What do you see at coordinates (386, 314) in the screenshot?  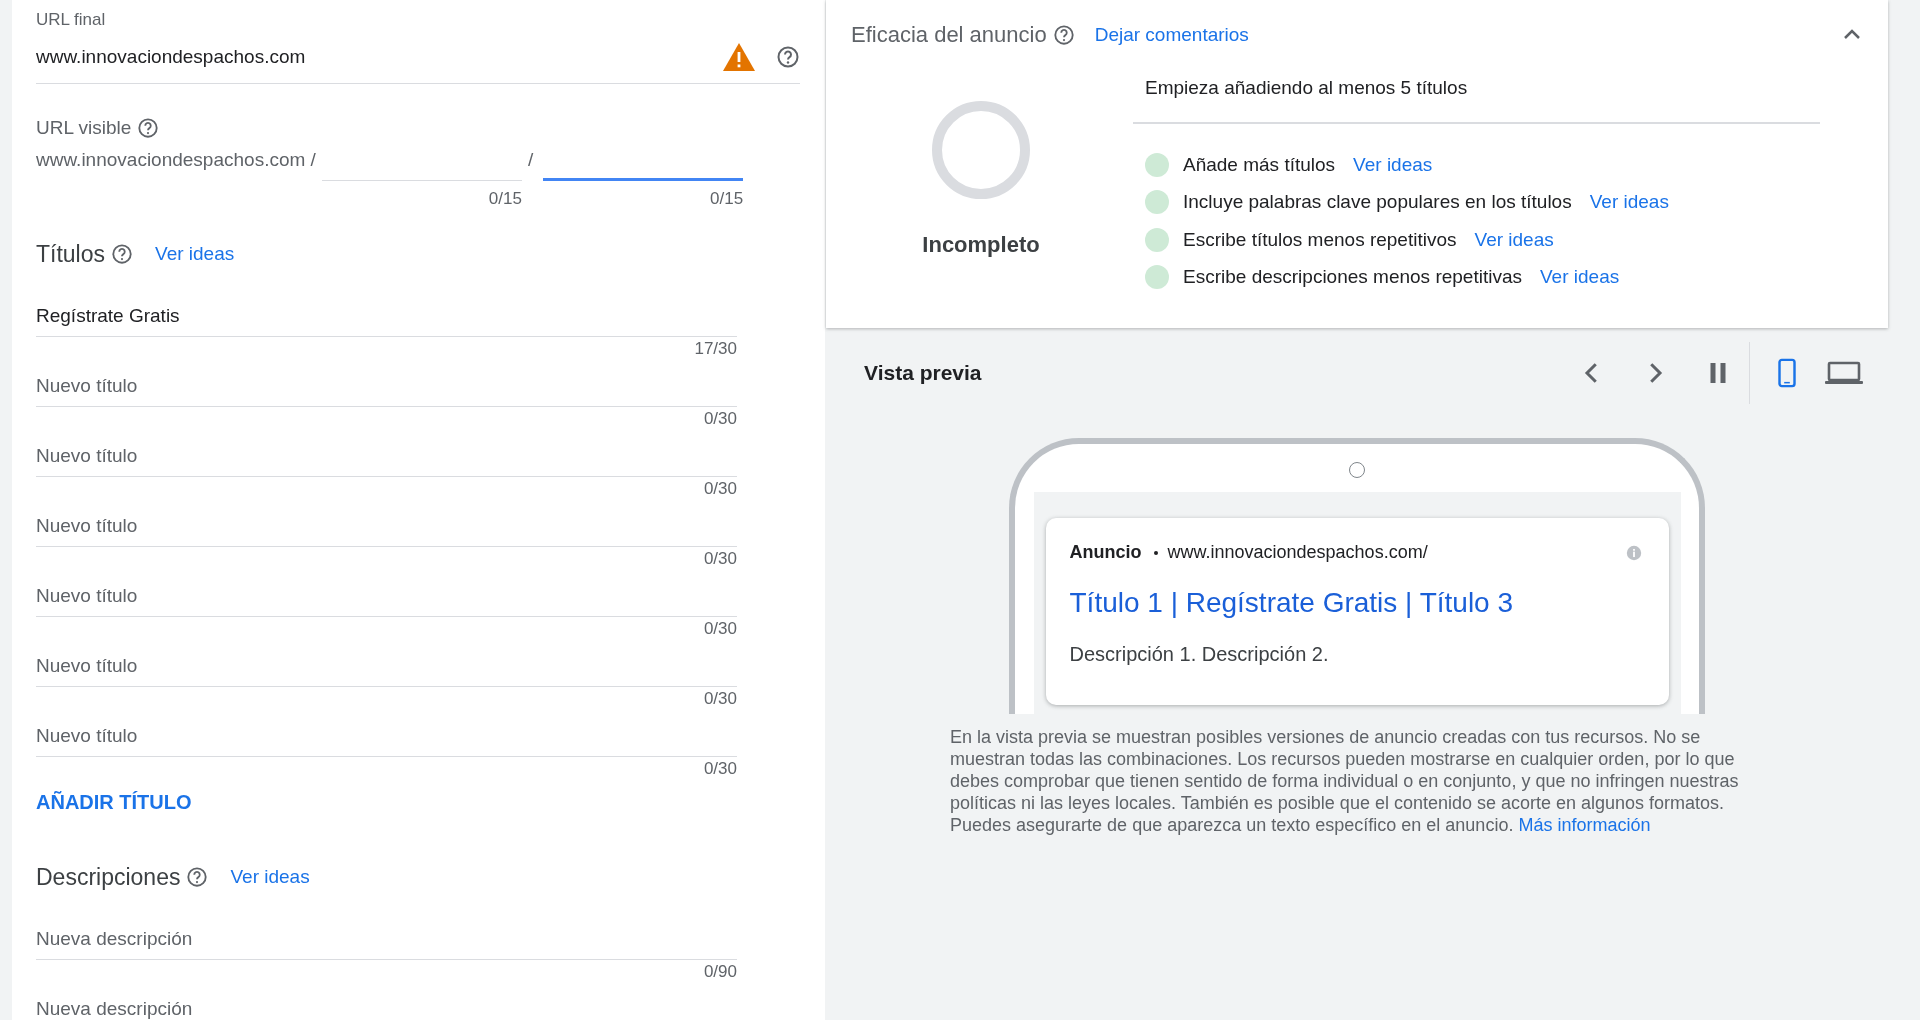 I see `input-field: Regístrate Gratis` at bounding box center [386, 314].